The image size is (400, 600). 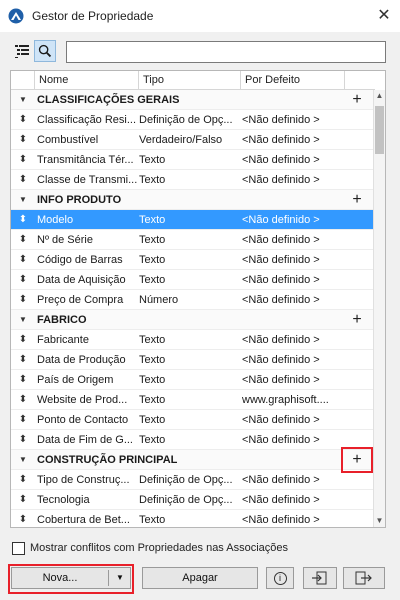 I want to click on scroll-down-icon: ▼, so click(x=379, y=521).